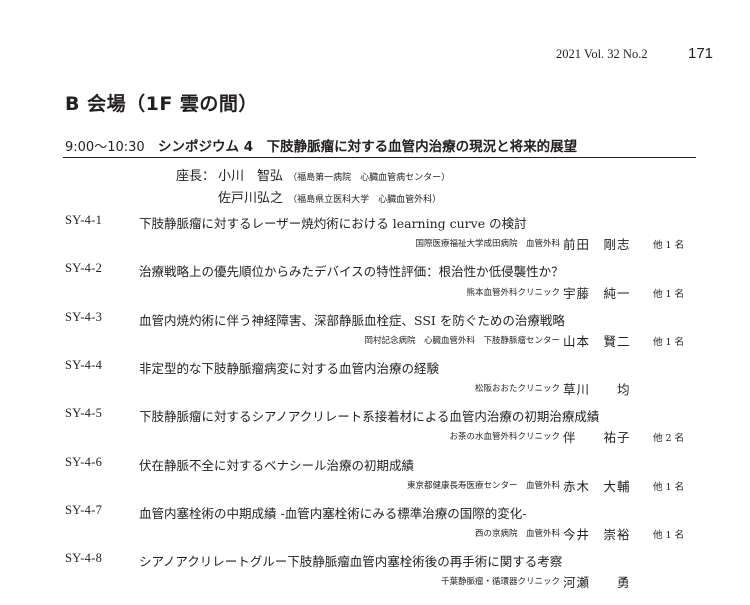  I want to click on presentation-title: 血管内塞栓術の中期成績 -血管内塞栓術にみる標準治療の国際的変化-, so click(333, 513).